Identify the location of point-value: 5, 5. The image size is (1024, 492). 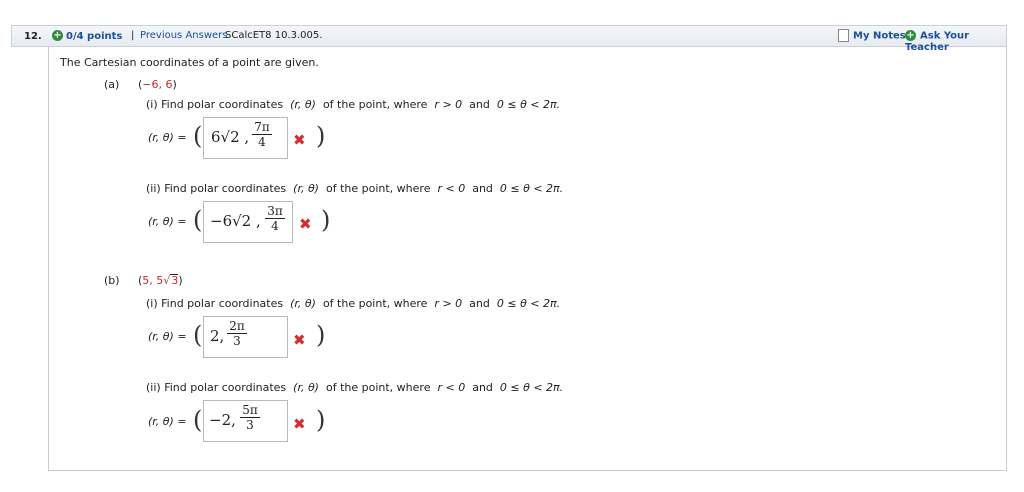
(153, 280).